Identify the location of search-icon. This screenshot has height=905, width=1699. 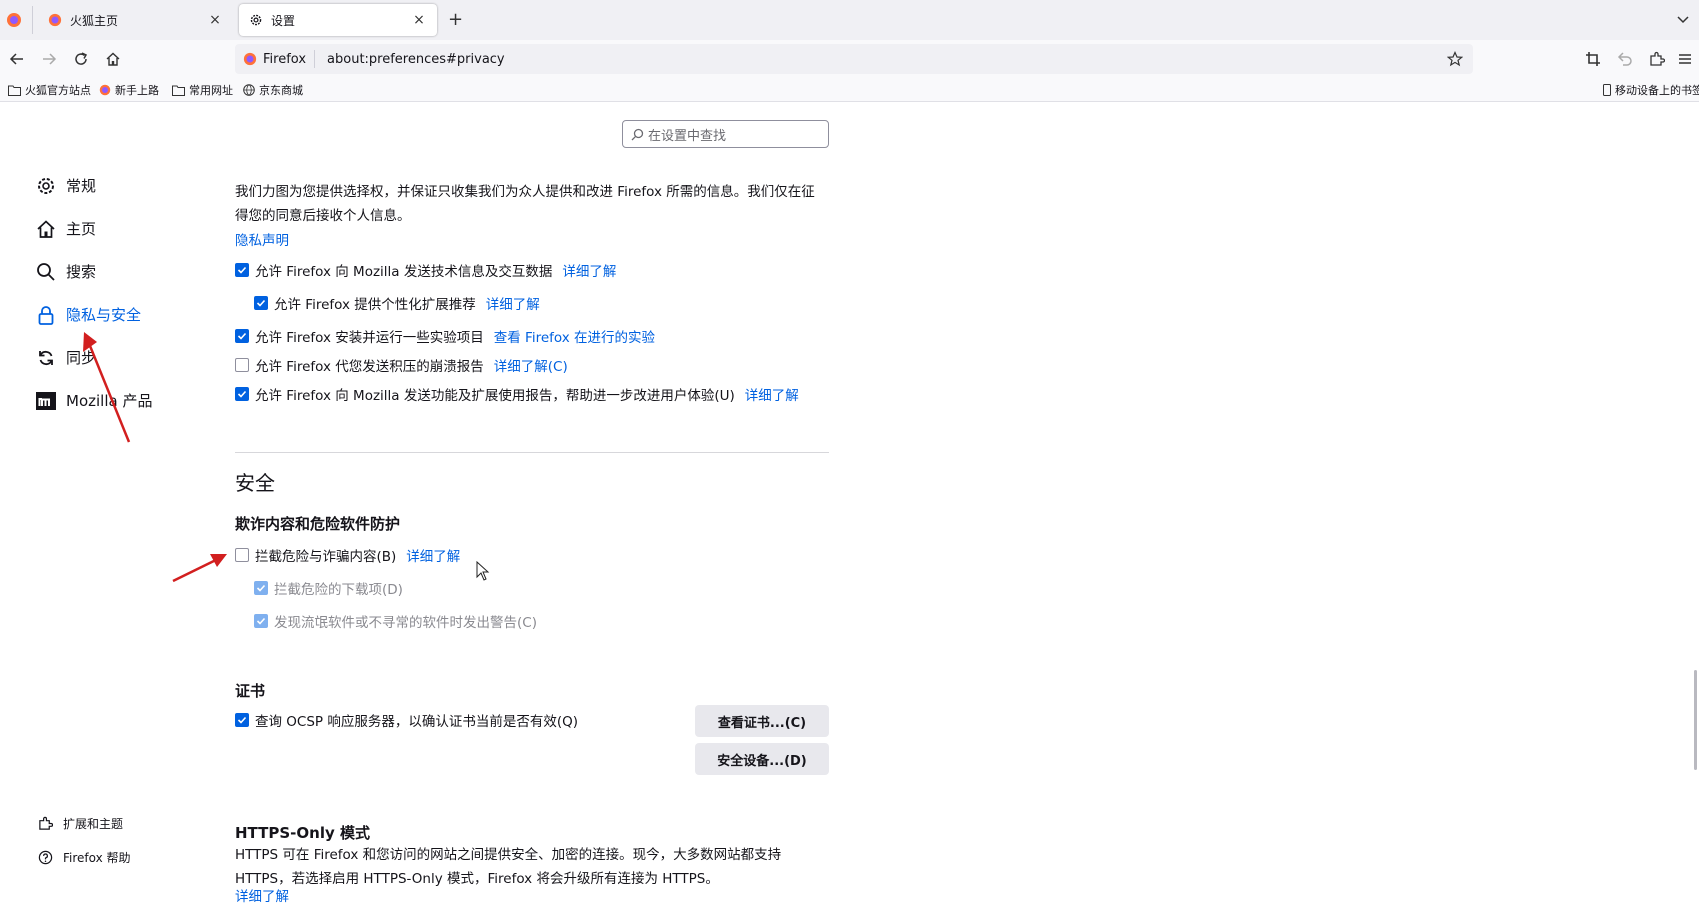
(637, 134).